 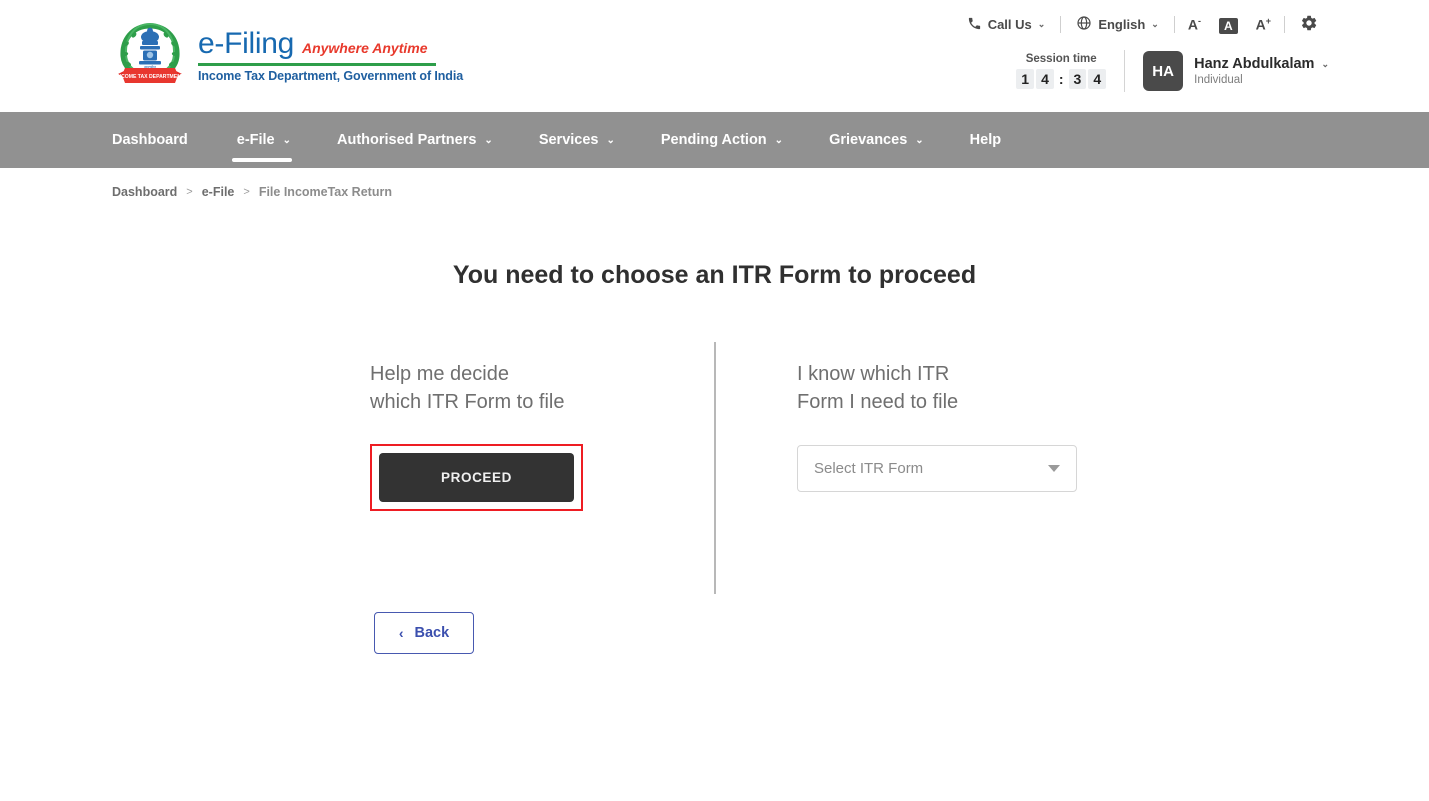 I want to click on nav-item-grievances: Grievances ⌄, so click(x=876, y=140).